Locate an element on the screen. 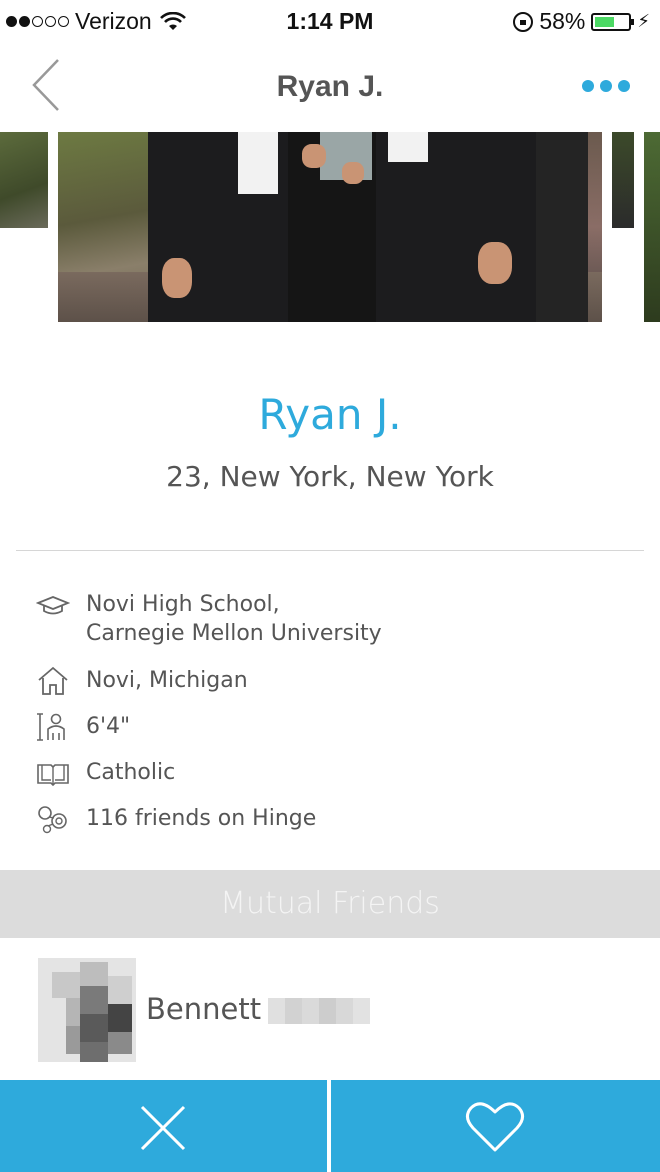 This screenshot has height=1172, width=660. nav-title: Ryan J. is located at coordinates (330, 86).